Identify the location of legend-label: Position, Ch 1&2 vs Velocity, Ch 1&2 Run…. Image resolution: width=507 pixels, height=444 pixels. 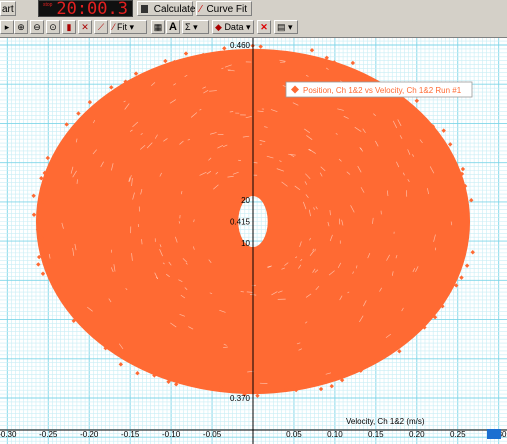
(382, 90).